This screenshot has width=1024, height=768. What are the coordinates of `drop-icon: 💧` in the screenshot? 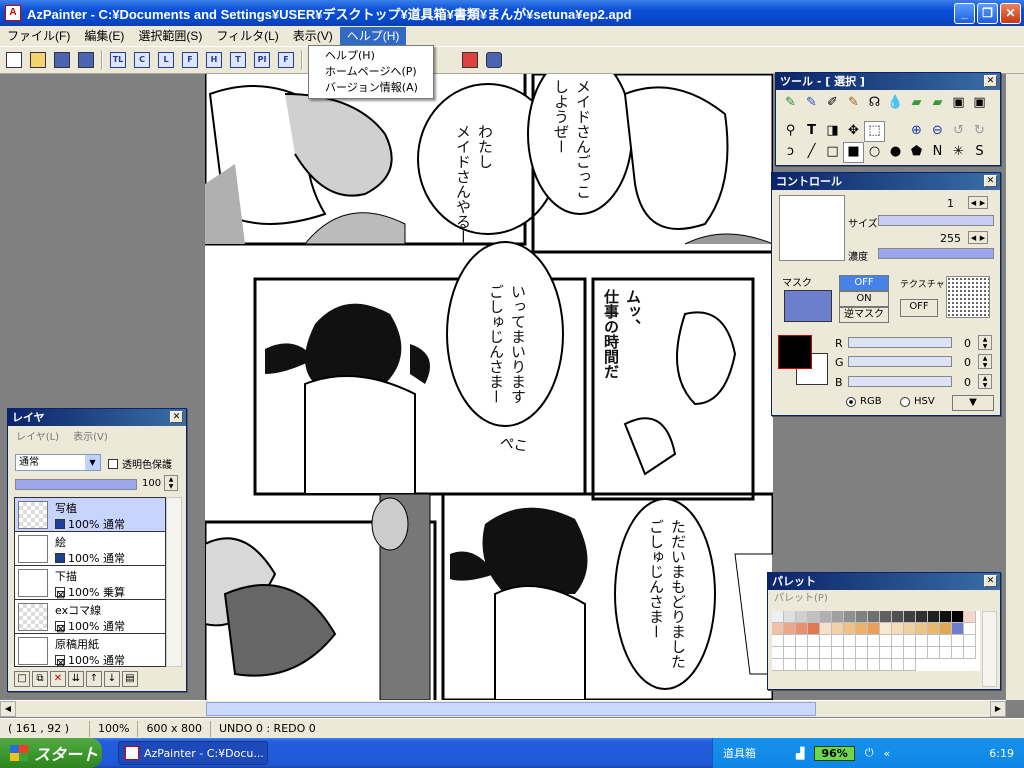 It's located at (895, 102).